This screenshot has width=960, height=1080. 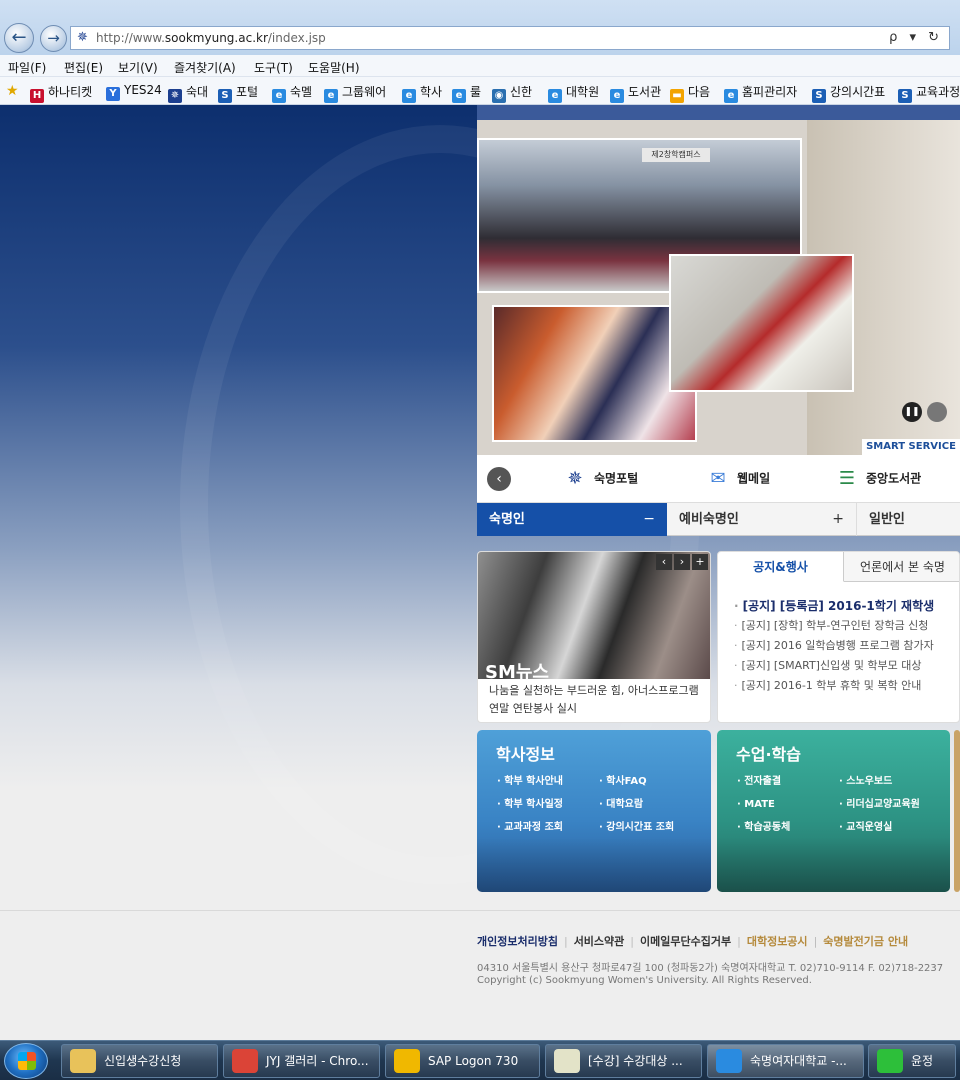 What do you see at coordinates (197, 92) in the screenshot?
I see `favorite-label: 숙대` at bounding box center [197, 92].